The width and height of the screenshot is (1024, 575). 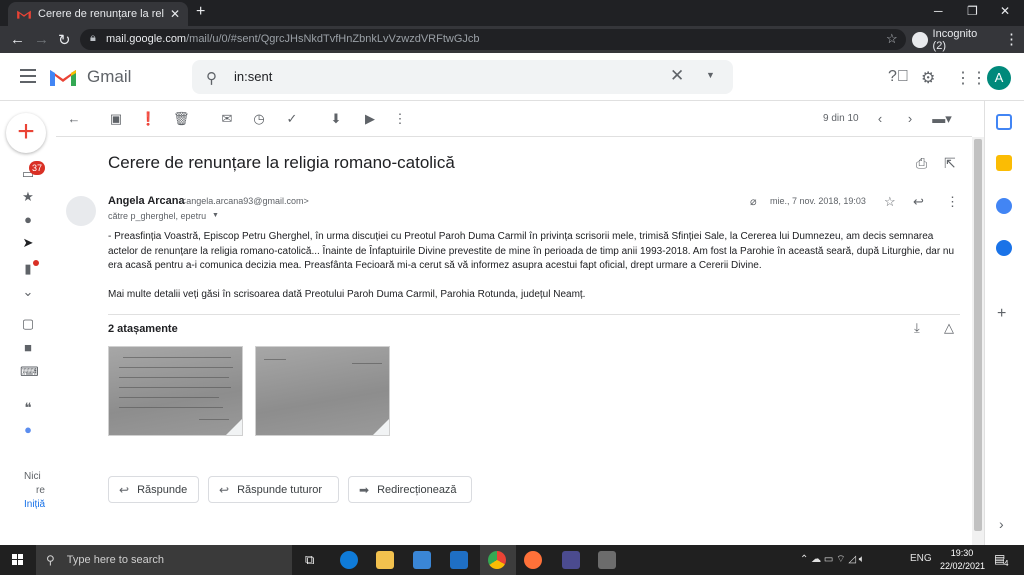 What do you see at coordinates (24, 14) in the screenshot?
I see `gmail-favicon-icon` at bounding box center [24, 14].